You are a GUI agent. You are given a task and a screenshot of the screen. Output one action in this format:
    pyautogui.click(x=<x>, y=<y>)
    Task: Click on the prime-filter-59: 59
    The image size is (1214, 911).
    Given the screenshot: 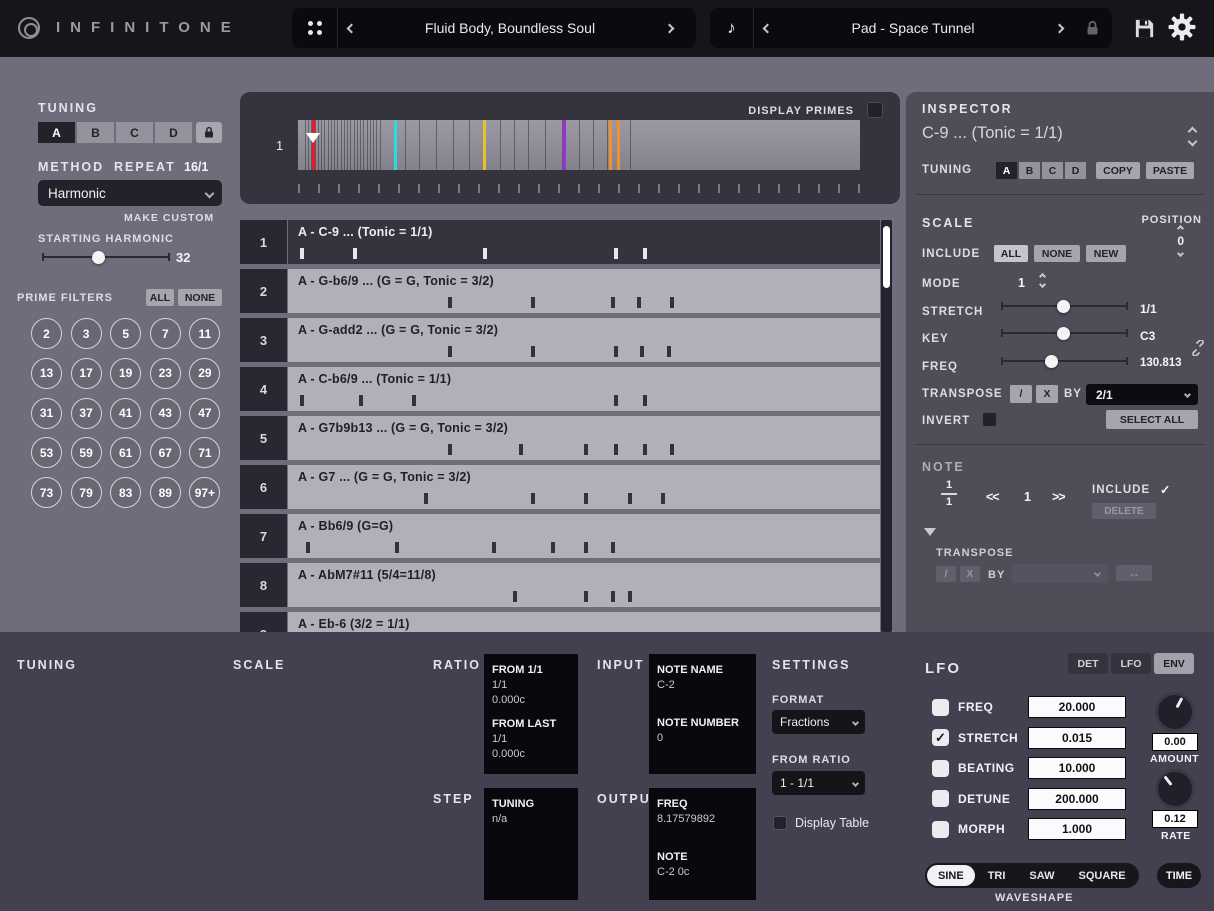 What is the action you would take?
    pyautogui.click(x=86, y=453)
    